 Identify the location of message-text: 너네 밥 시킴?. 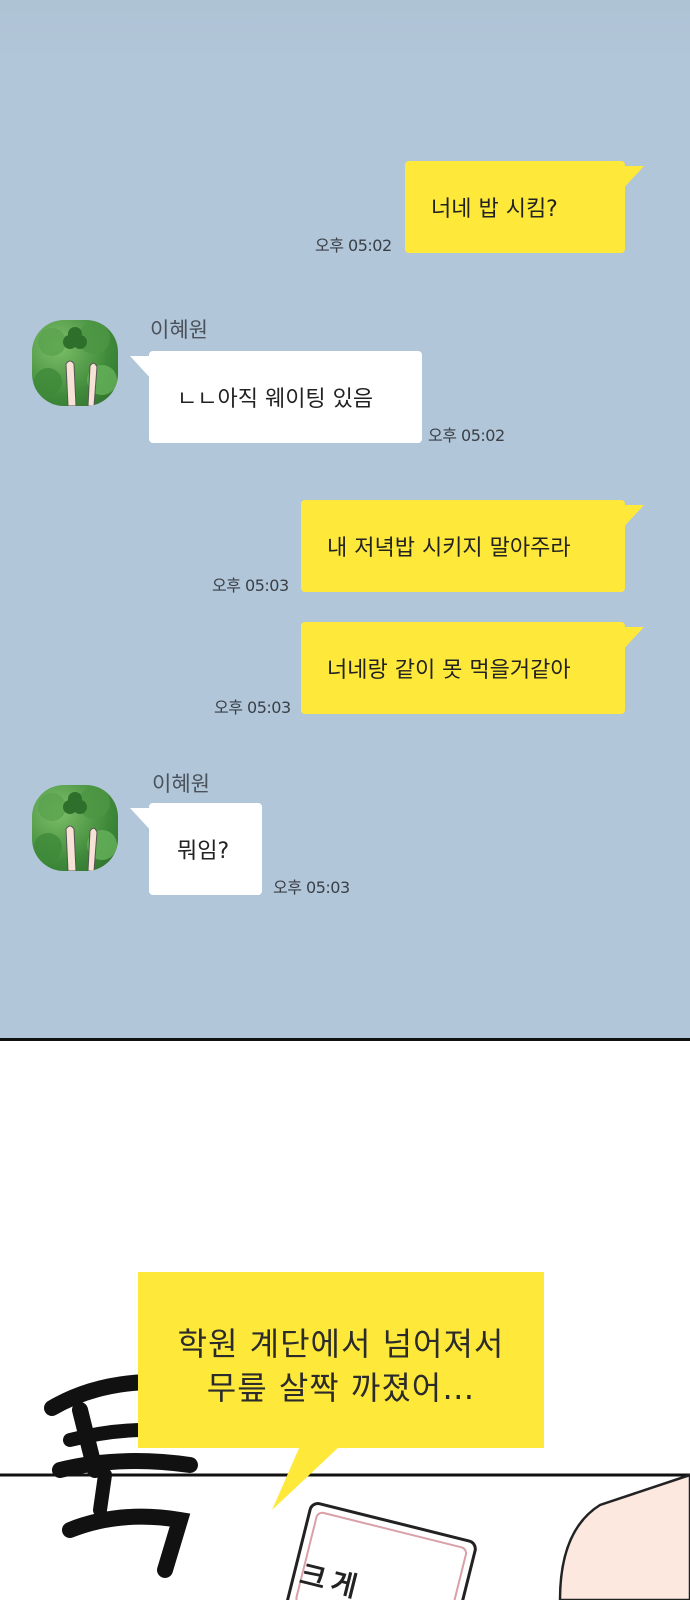
(494, 209).